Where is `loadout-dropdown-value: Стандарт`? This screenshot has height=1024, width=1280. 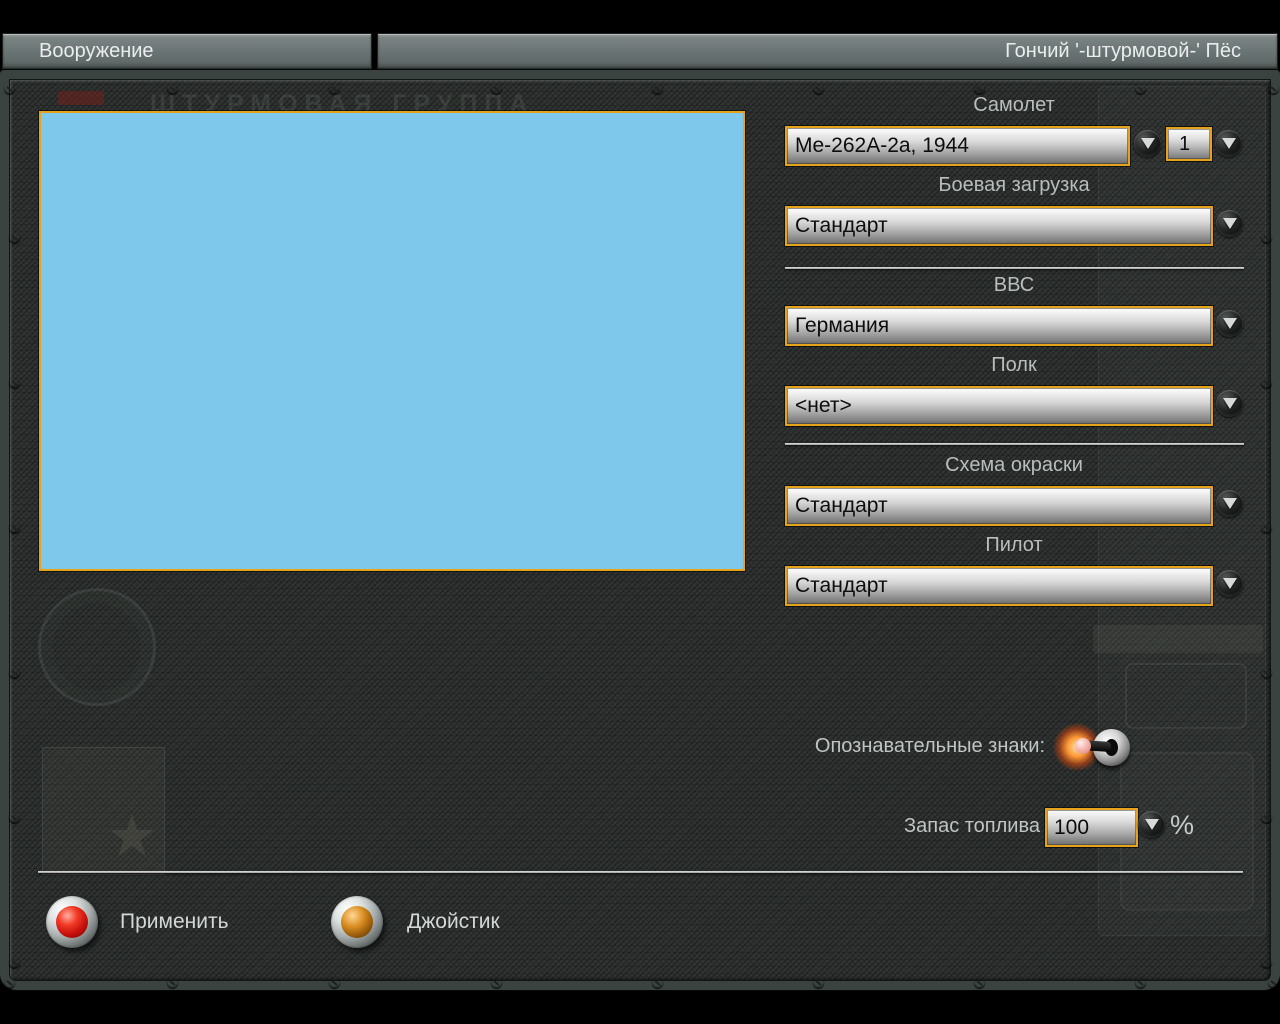
loadout-dropdown-value: Стандарт is located at coordinates (841, 225).